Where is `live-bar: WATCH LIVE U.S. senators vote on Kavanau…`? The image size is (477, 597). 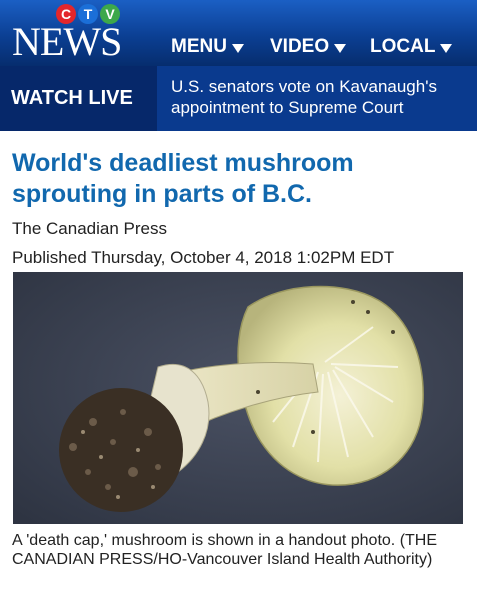 live-bar: WATCH LIVE U.S. senators vote on Kavanau… is located at coordinates (238, 98).